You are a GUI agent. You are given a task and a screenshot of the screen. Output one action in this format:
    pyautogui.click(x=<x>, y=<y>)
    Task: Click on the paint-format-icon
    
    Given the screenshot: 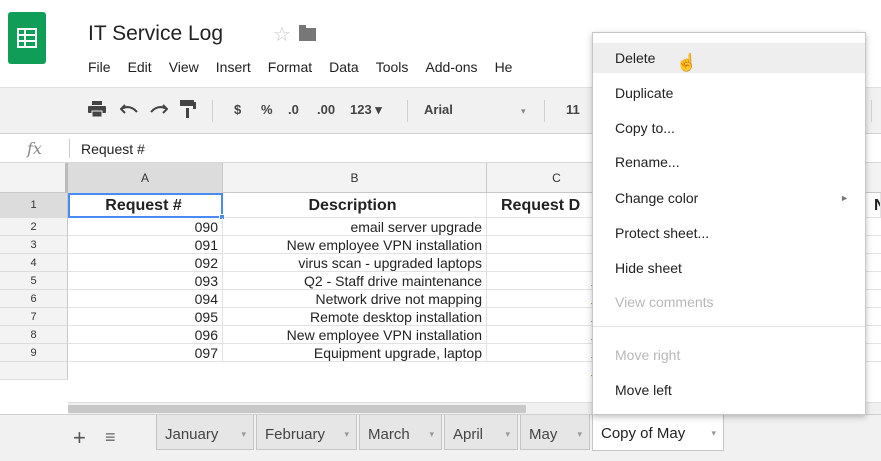 What is the action you would take?
    pyautogui.click(x=188, y=109)
    